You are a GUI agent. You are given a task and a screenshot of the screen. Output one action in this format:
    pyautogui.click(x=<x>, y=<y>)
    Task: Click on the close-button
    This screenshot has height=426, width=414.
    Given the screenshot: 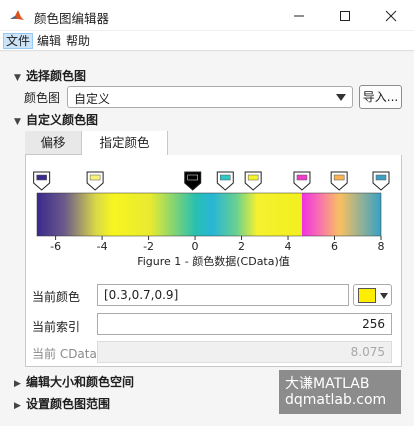 What is the action you would take?
    pyautogui.click(x=391, y=15)
    